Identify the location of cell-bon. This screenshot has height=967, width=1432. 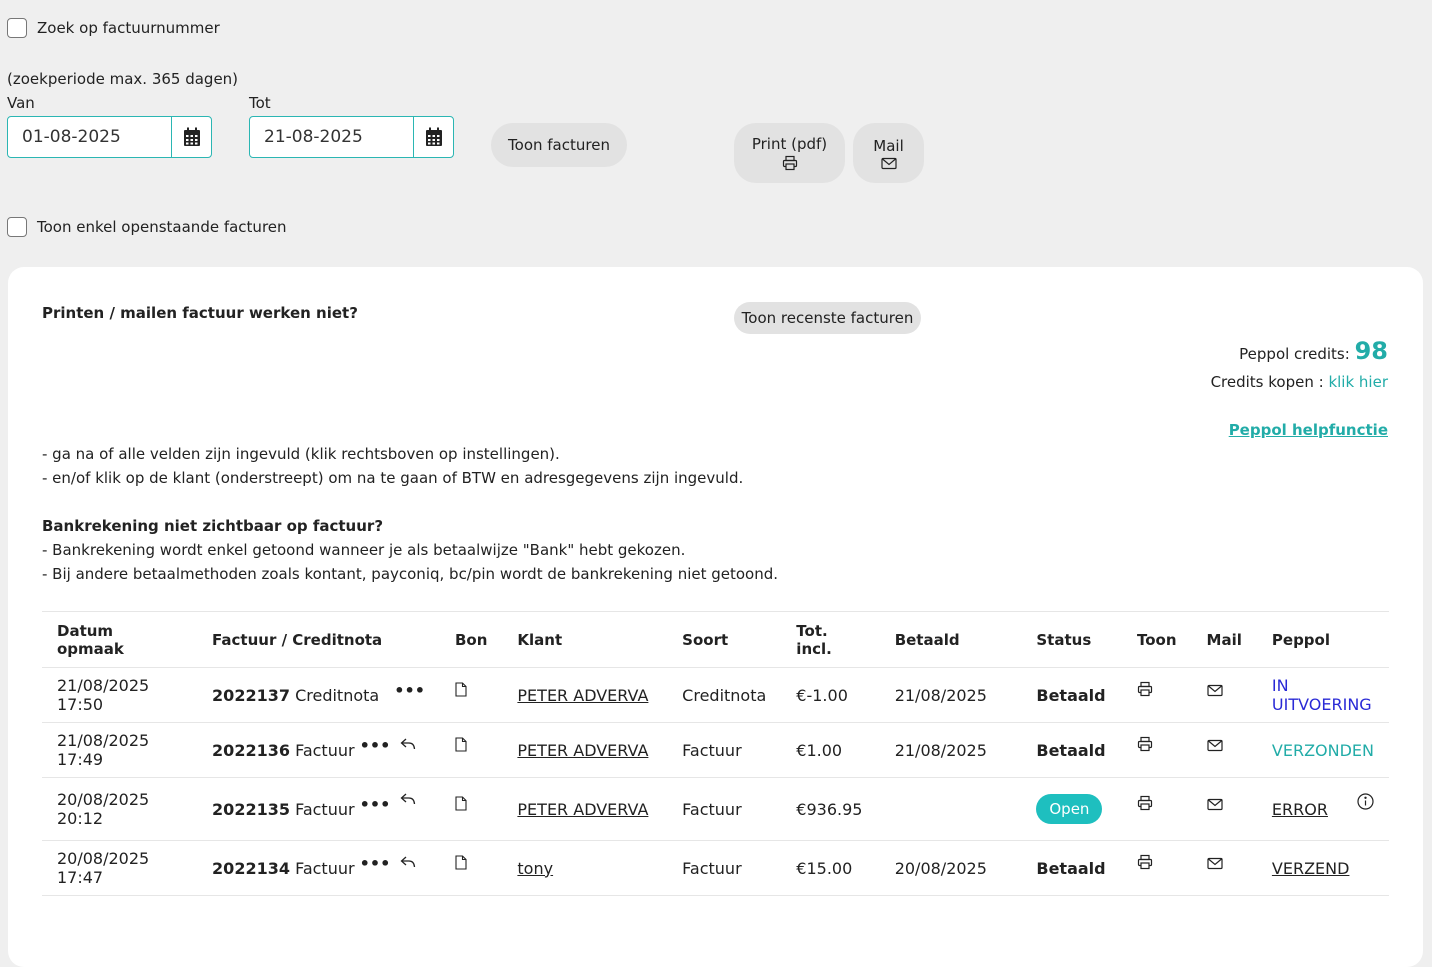
(471, 695).